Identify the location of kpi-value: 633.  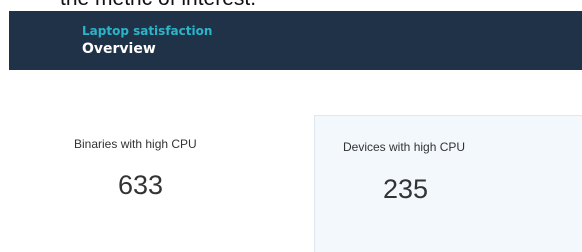
(141, 185).